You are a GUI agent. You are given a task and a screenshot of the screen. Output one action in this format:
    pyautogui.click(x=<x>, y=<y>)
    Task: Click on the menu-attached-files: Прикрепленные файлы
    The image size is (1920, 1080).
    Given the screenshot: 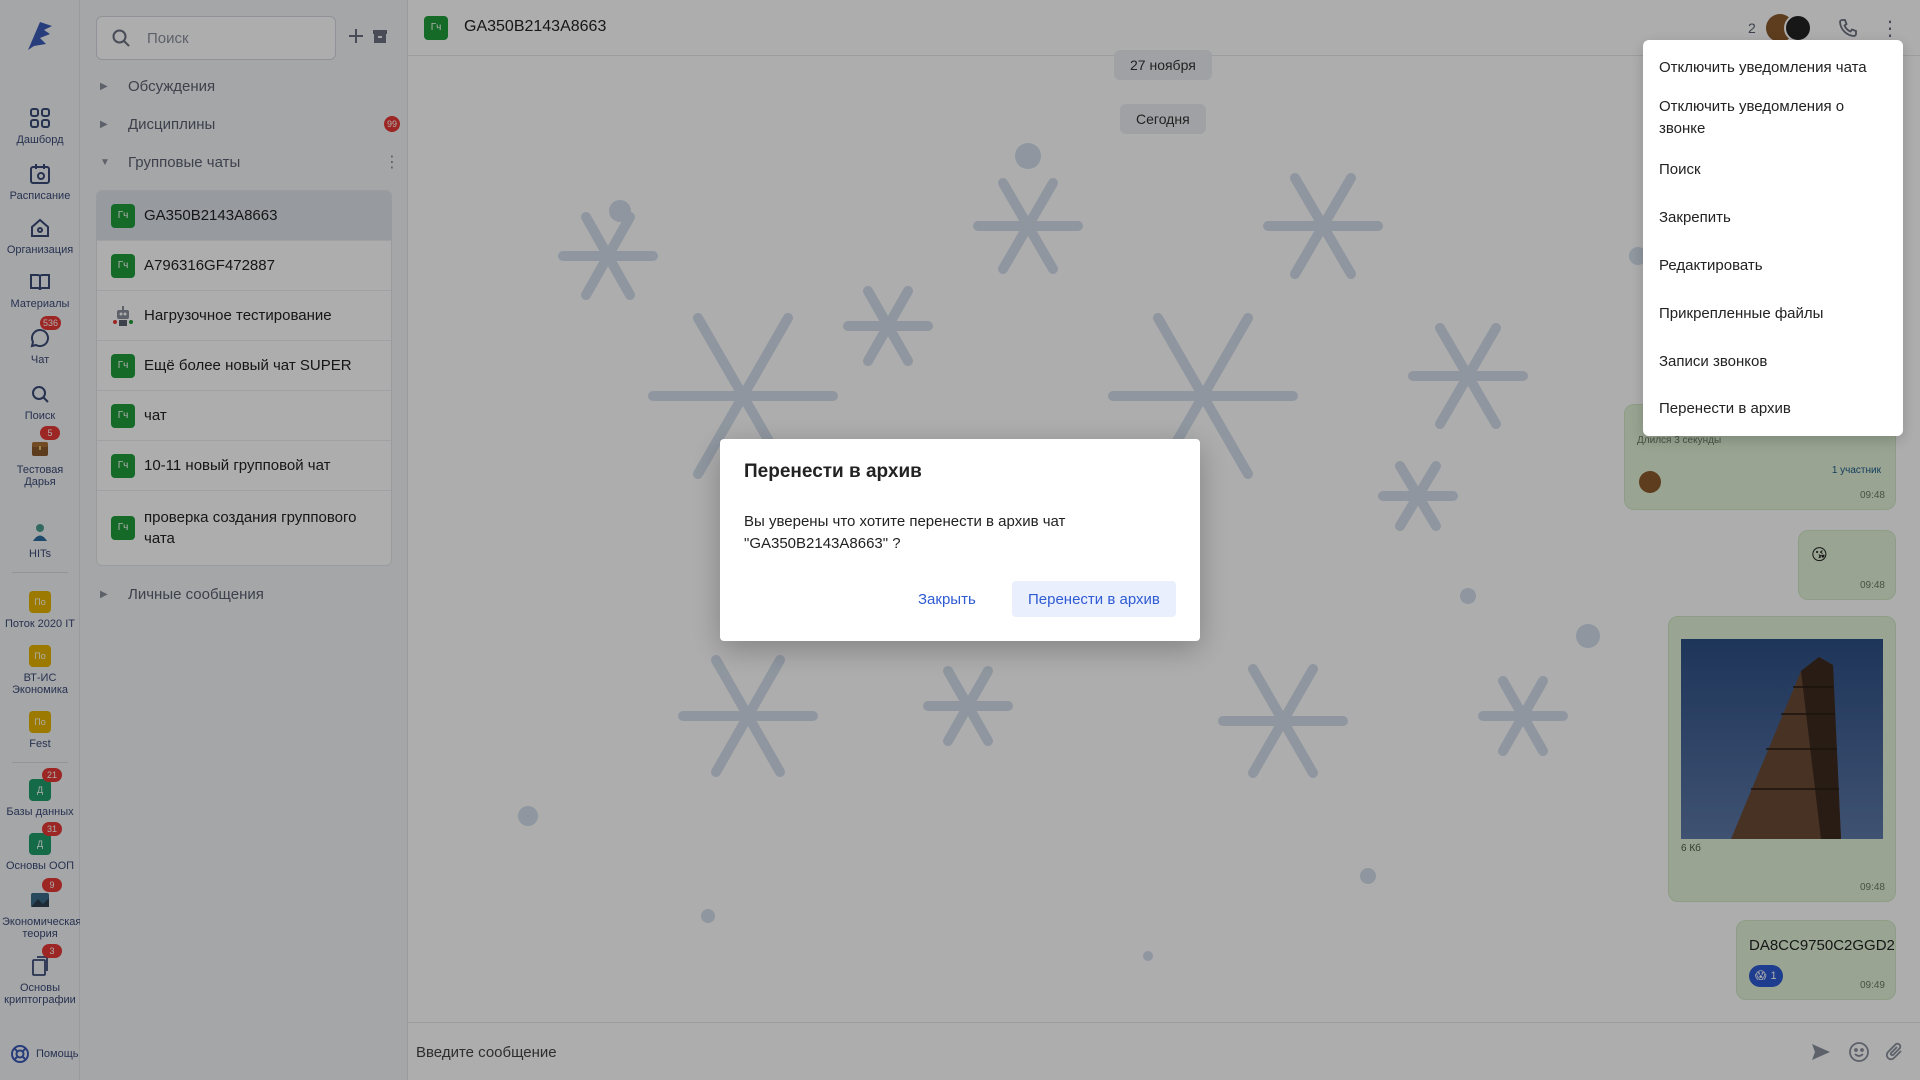 What is the action you would take?
    pyautogui.click(x=1773, y=314)
    